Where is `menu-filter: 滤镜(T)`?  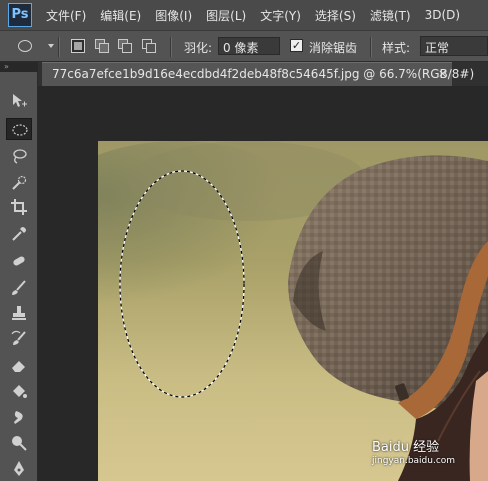
menu-filter: 滤镜(T) is located at coordinates (390, 15).